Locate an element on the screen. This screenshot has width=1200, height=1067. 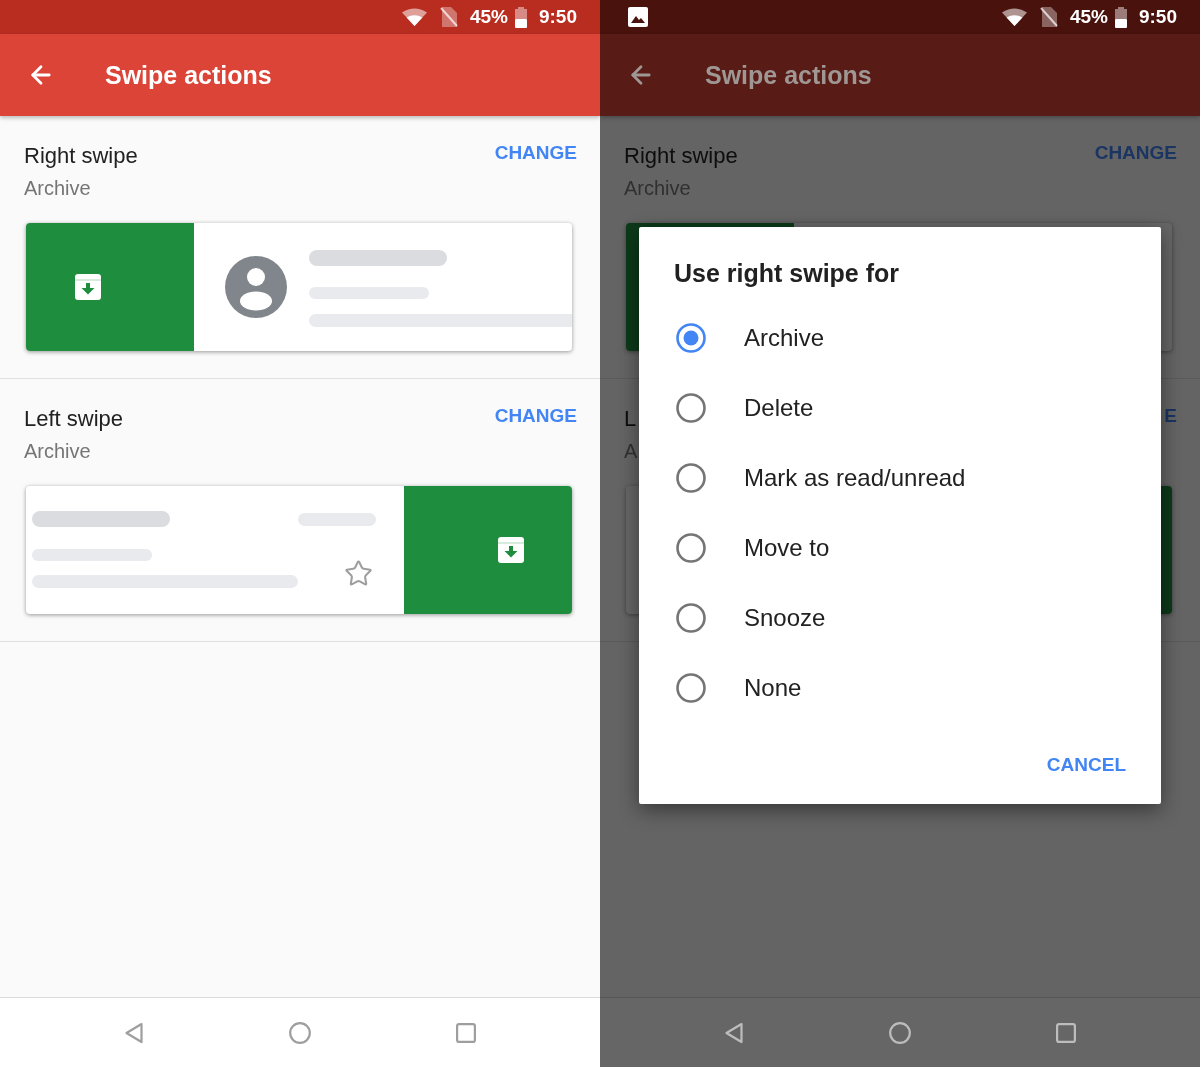
cancel-button: CANCEL is located at coordinates (1086, 765).